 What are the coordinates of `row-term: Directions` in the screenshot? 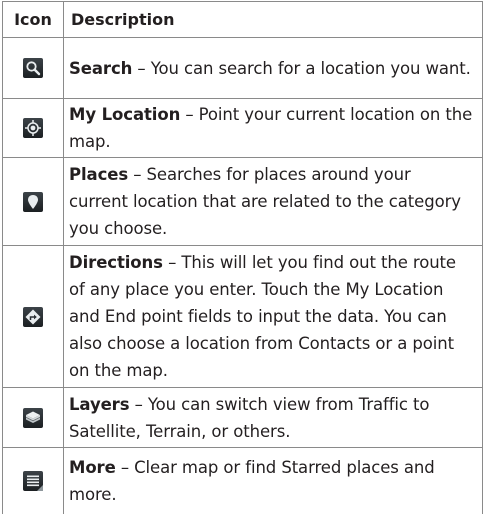 It's located at (116, 262).